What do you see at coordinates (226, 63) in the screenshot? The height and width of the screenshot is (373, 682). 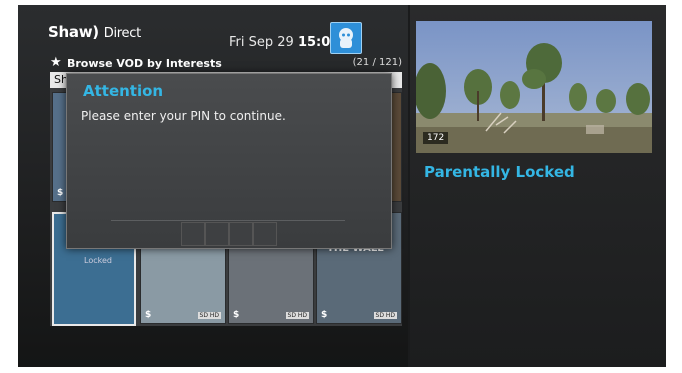 I see `breadcrumb: ★ Browse VOD by Interests (21 / 121)` at bounding box center [226, 63].